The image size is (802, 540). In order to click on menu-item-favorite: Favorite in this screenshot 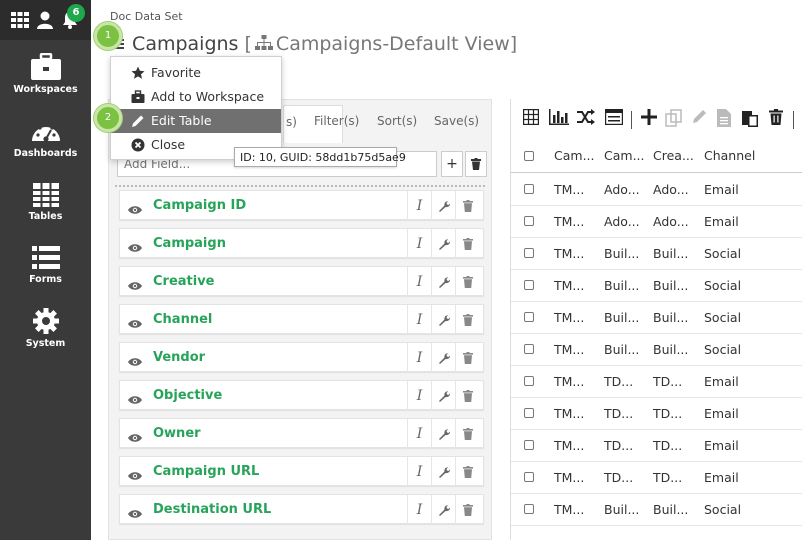, I will do `click(196, 73)`.